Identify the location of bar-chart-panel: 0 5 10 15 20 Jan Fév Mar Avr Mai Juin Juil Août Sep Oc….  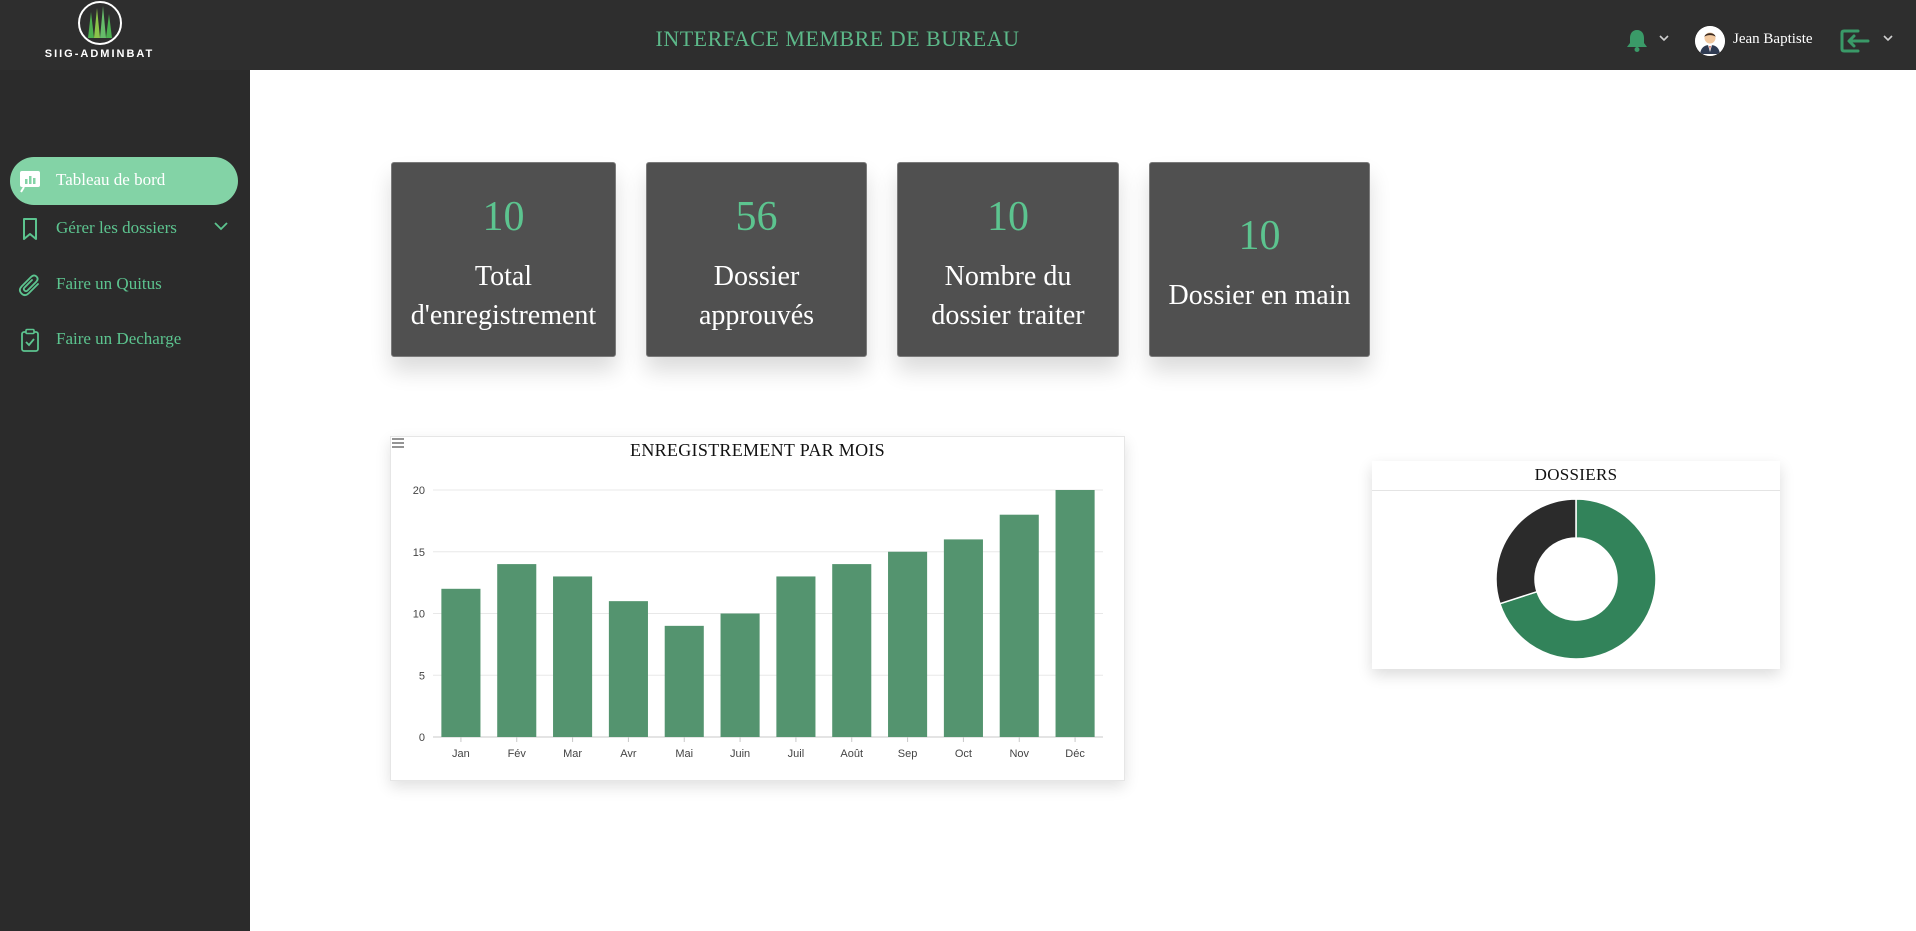
(757, 608).